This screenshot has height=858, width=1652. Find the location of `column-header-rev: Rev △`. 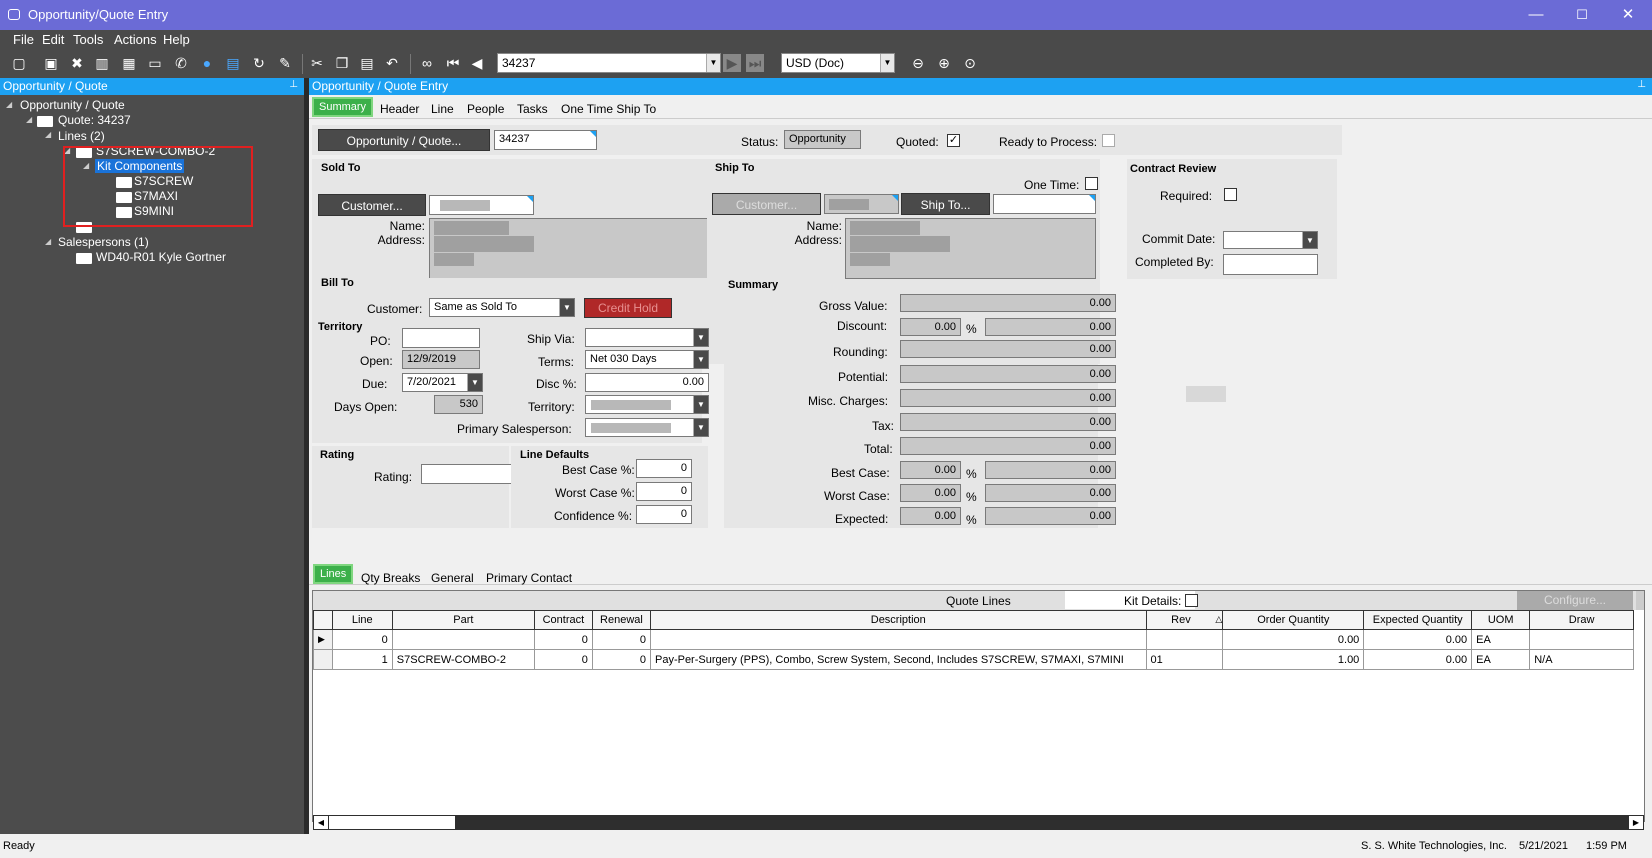

column-header-rev: Rev △ is located at coordinates (1184, 620).